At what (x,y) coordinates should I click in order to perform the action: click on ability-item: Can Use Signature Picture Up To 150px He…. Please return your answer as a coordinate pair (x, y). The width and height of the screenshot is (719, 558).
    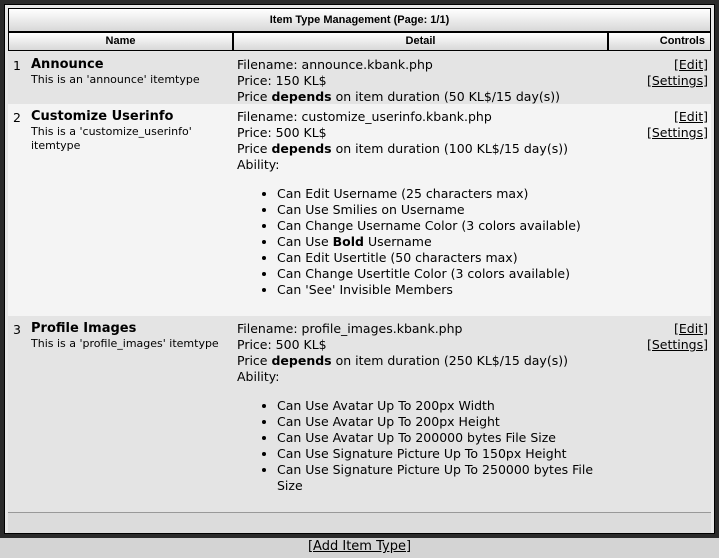
    Looking at the image, I should click on (442, 454).